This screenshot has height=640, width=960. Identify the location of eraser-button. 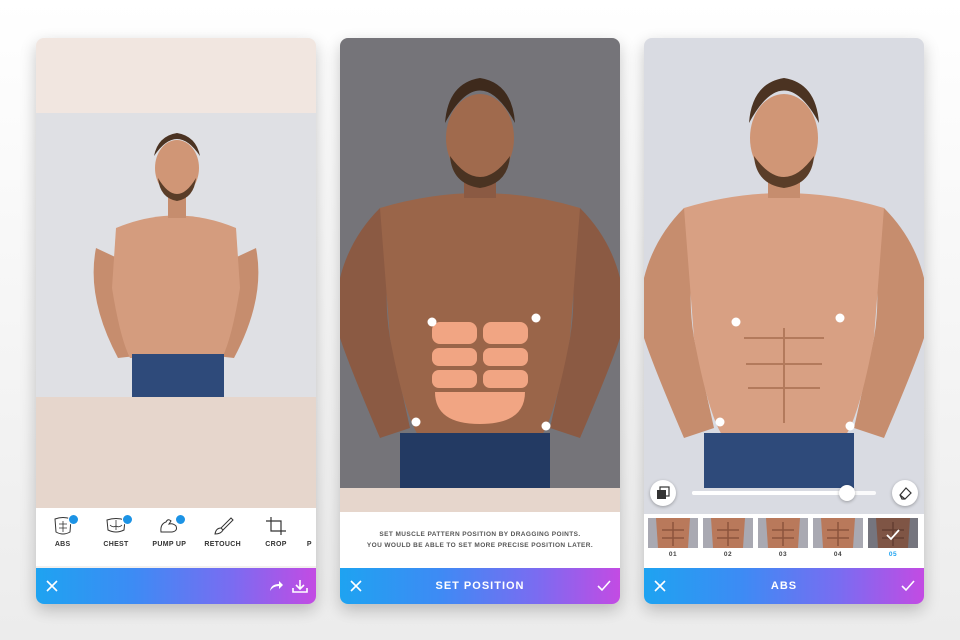
(905, 493).